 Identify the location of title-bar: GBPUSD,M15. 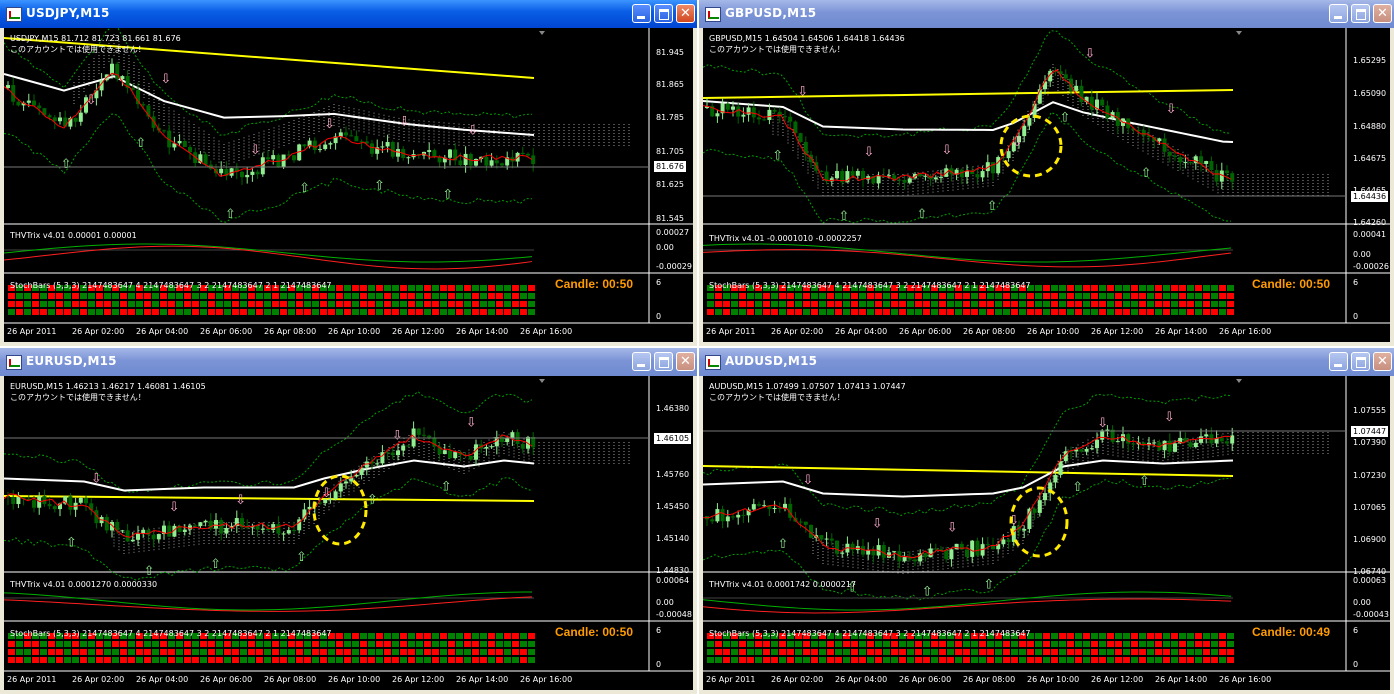
(1046, 14).